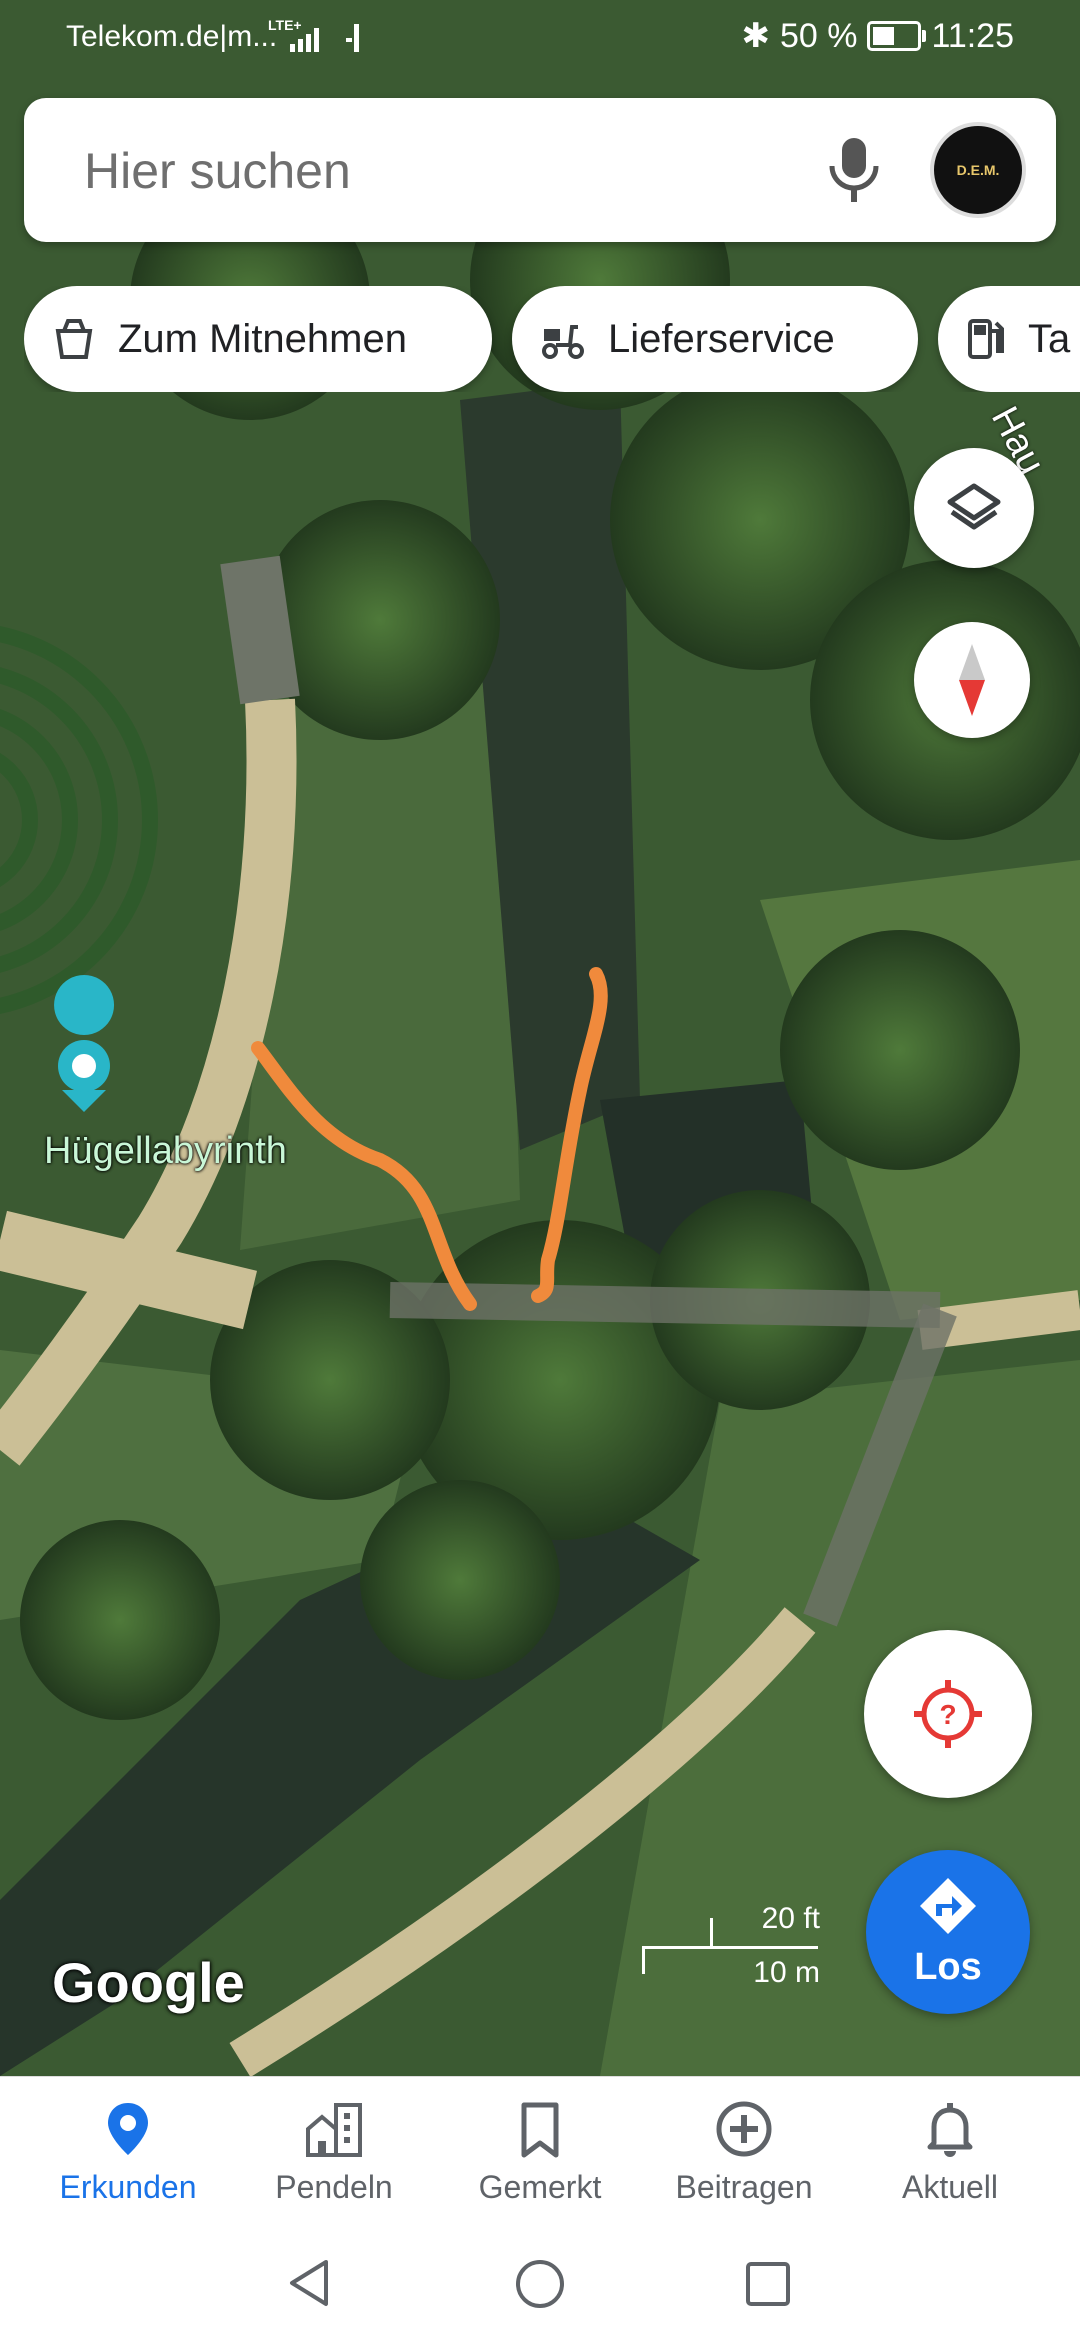 The image size is (1080, 2340). What do you see at coordinates (730, 1947) in the screenshot?
I see `scale-bar` at bounding box center [730, 1947].